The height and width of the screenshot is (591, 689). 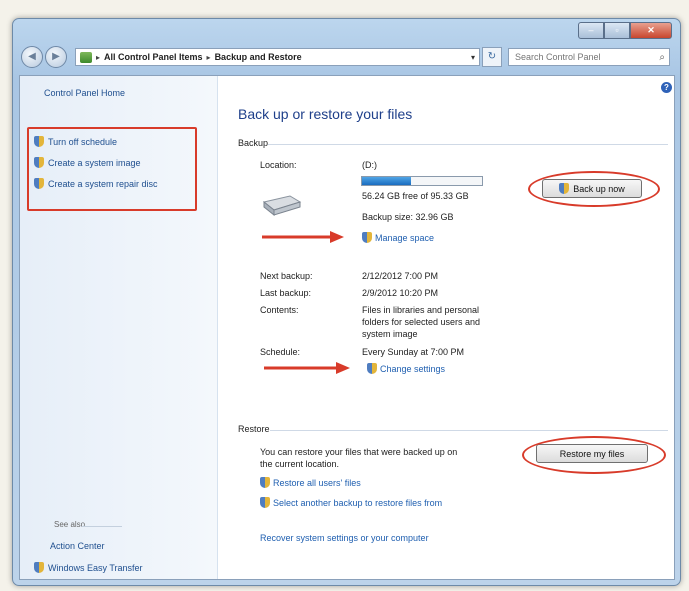 I want to click on sidebar-item-easy-transfer: Windows Easy Transfer, so click(x=88, y=567).